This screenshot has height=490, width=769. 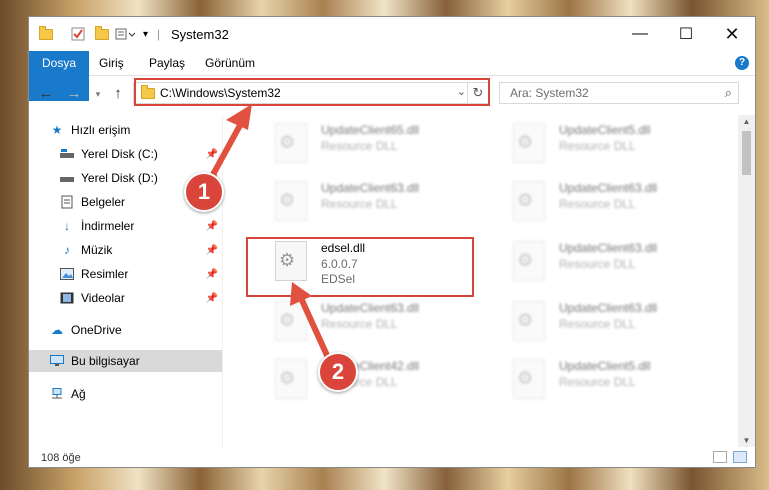 I want to click on callout-1: 1, so click(x=204, y=192).